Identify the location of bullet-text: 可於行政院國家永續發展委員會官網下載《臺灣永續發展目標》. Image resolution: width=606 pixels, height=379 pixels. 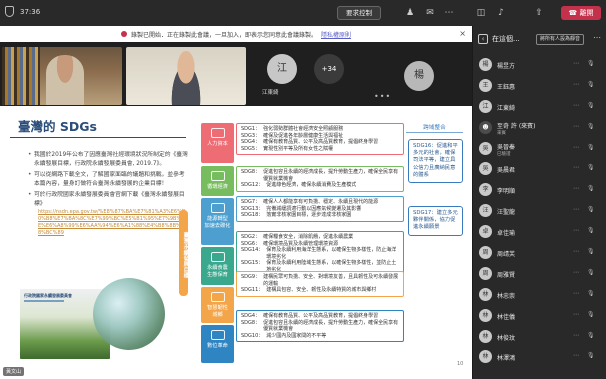
(109, 199).